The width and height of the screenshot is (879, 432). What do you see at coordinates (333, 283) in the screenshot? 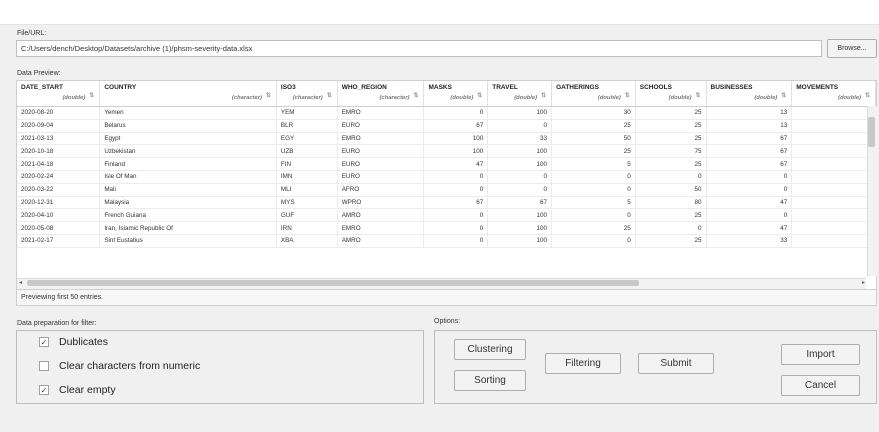
I see `horizontal-scroll-thumb` at bounding box center [333, 283].